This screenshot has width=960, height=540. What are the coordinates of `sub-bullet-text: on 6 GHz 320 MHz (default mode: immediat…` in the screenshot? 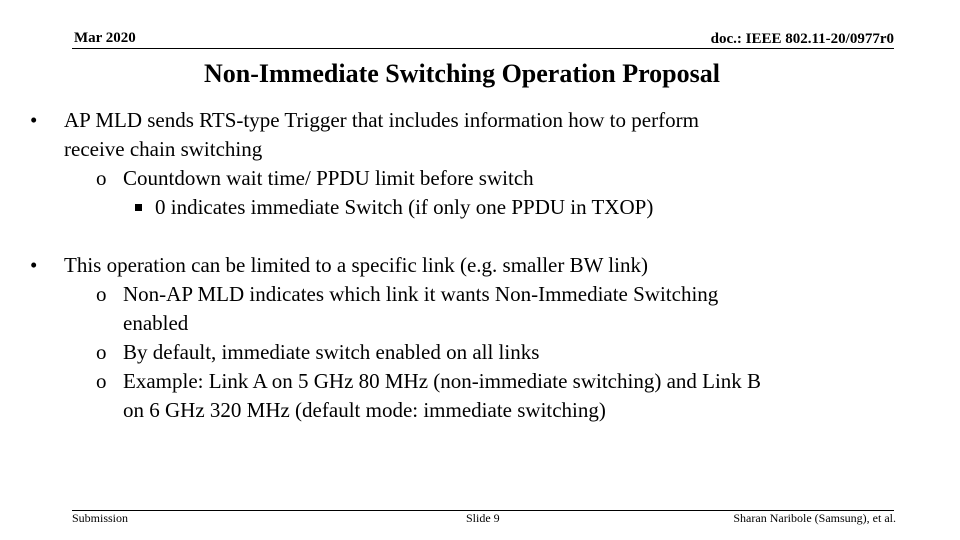 It's located at (364, 410).